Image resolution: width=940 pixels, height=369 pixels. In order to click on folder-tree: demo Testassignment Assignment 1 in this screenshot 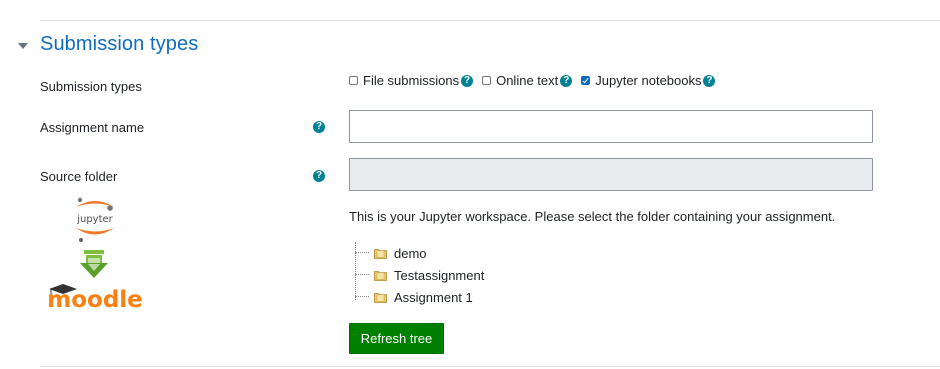, I will do `click(419, 275)`.